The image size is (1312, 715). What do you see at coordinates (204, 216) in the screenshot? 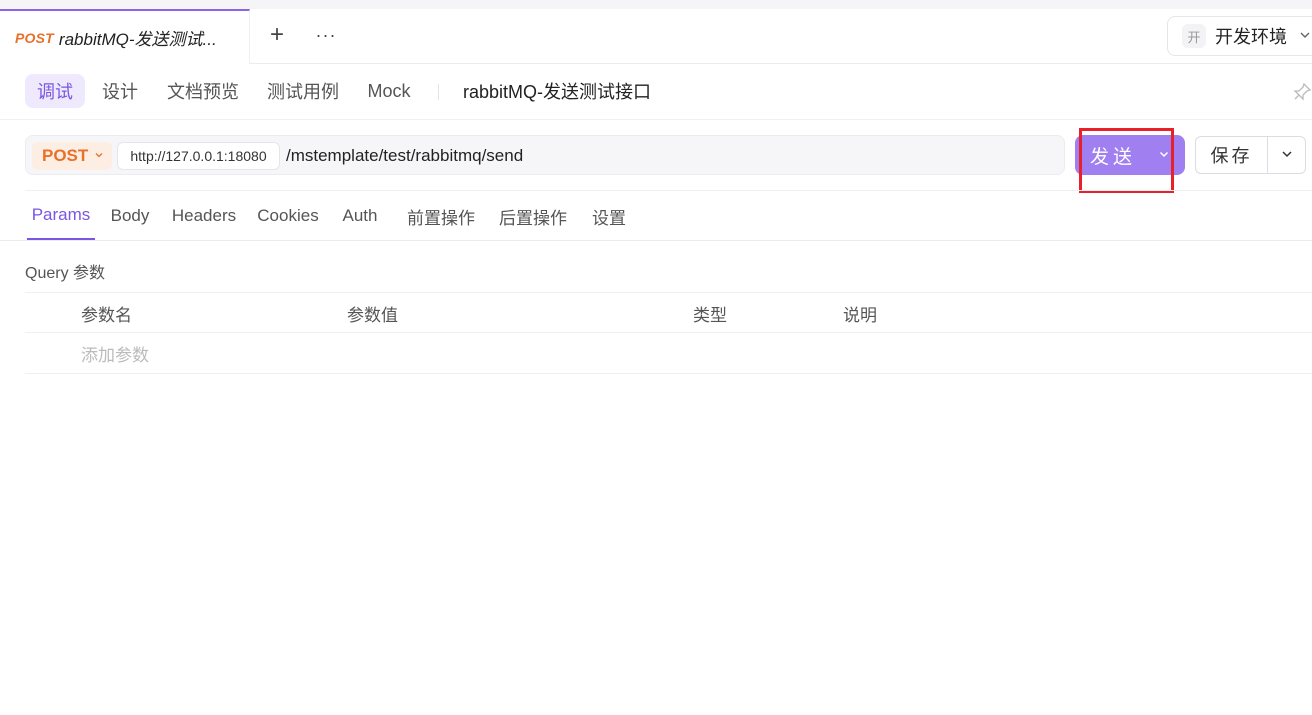
I see `tab-headers: Headers` at bounding box center [204, 216].